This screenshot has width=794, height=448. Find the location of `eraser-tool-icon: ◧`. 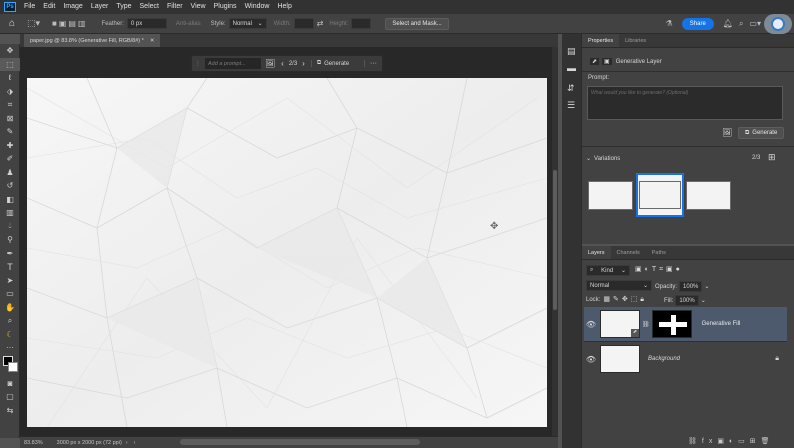

eraser-tool-icon: ◧ is located at coordinates (10, 200).